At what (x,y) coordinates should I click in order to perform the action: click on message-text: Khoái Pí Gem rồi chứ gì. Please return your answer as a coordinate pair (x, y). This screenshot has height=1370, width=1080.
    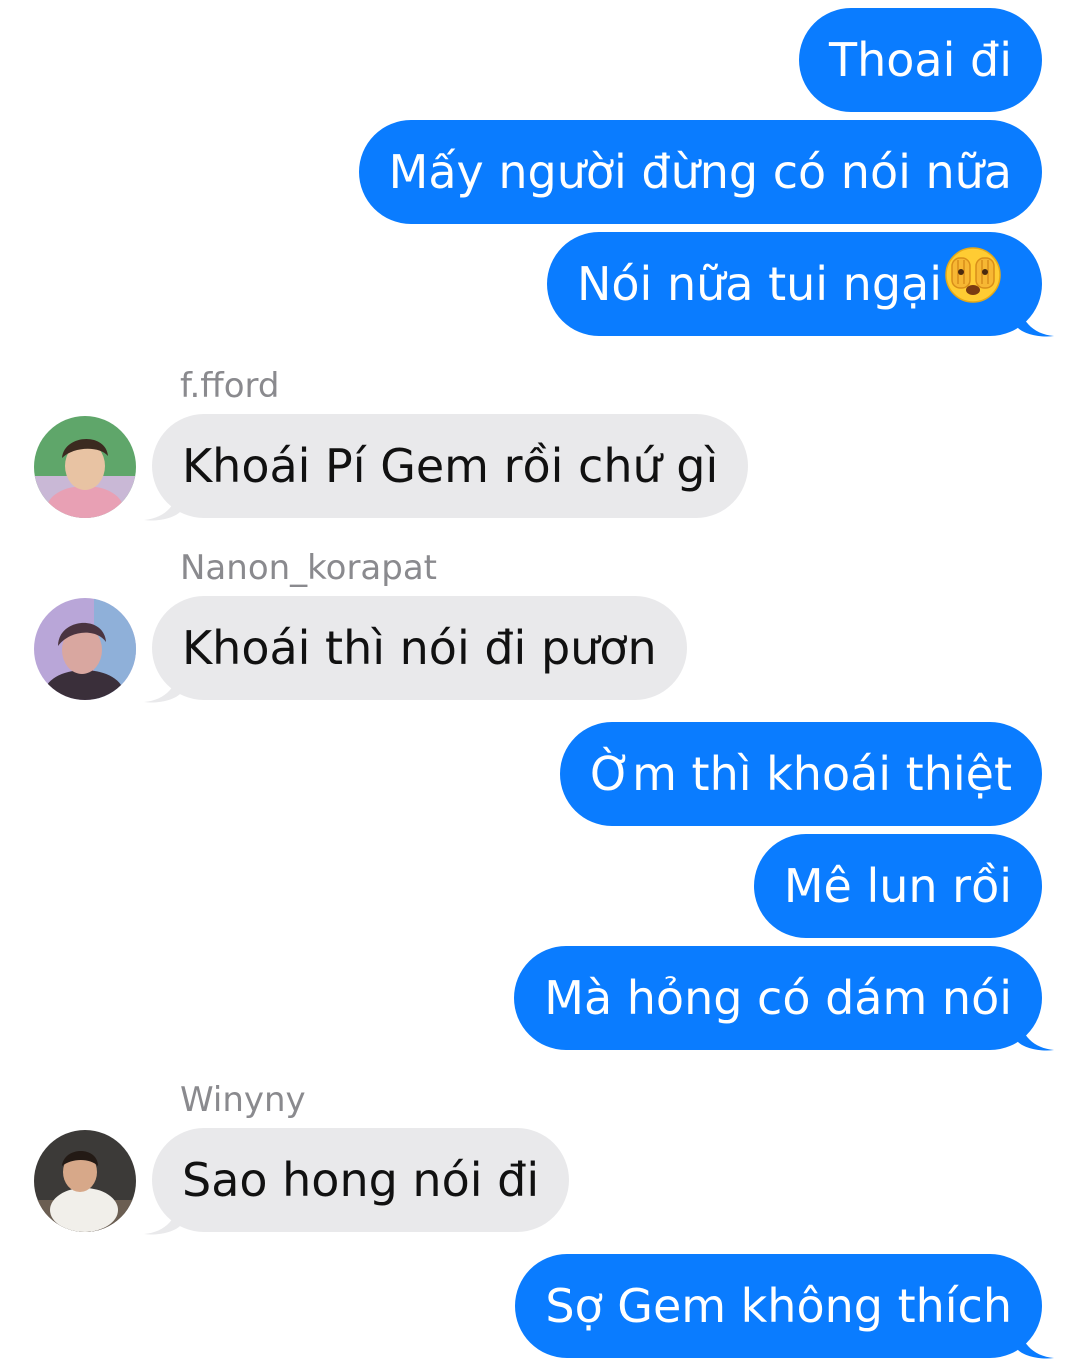
    Looking at the image, I should click on (450, 466).